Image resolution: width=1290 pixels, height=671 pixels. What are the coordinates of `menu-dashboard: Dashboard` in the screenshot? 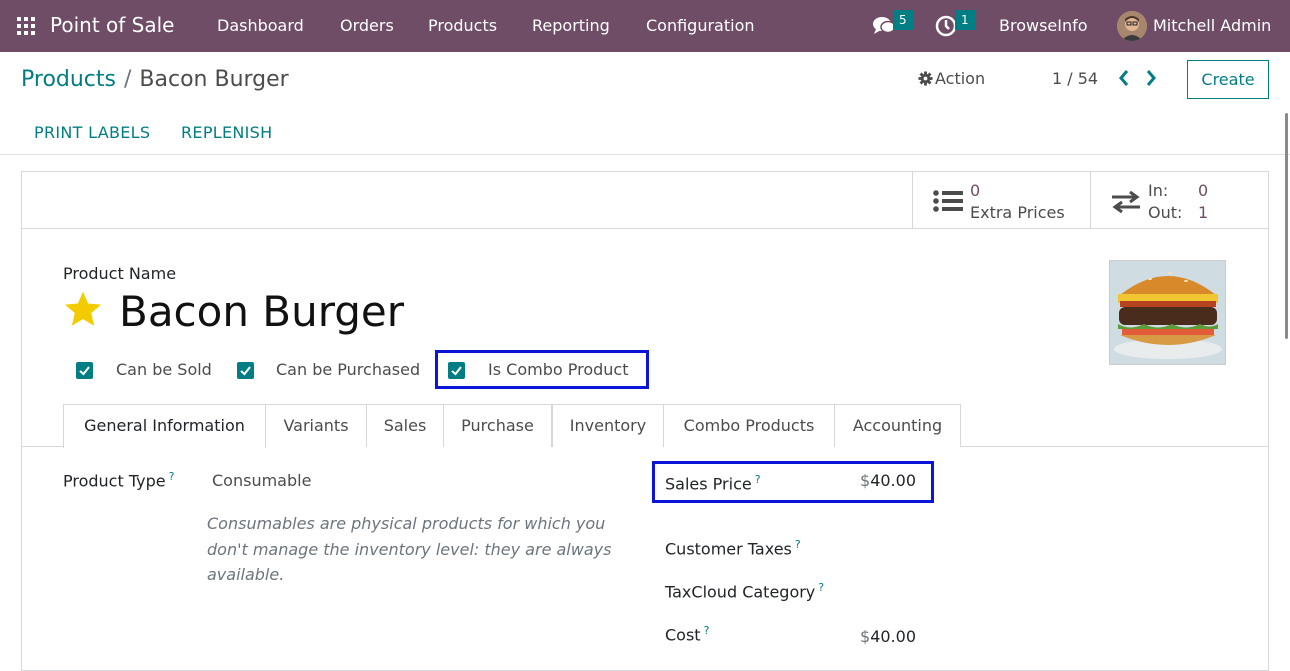 It's located at (260, 25).